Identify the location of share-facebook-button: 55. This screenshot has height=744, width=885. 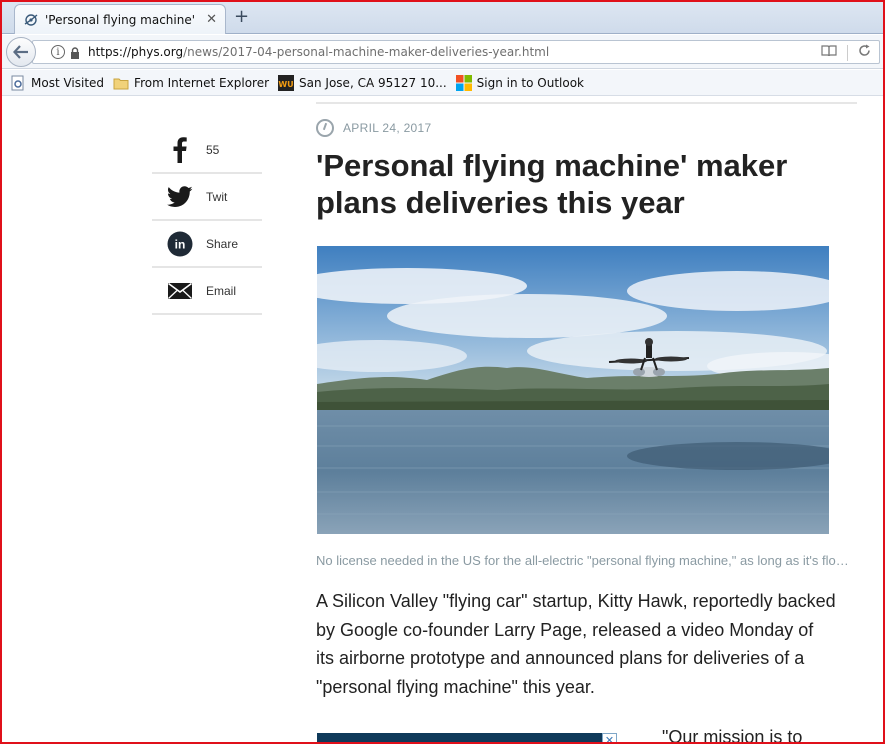
(207, 150).